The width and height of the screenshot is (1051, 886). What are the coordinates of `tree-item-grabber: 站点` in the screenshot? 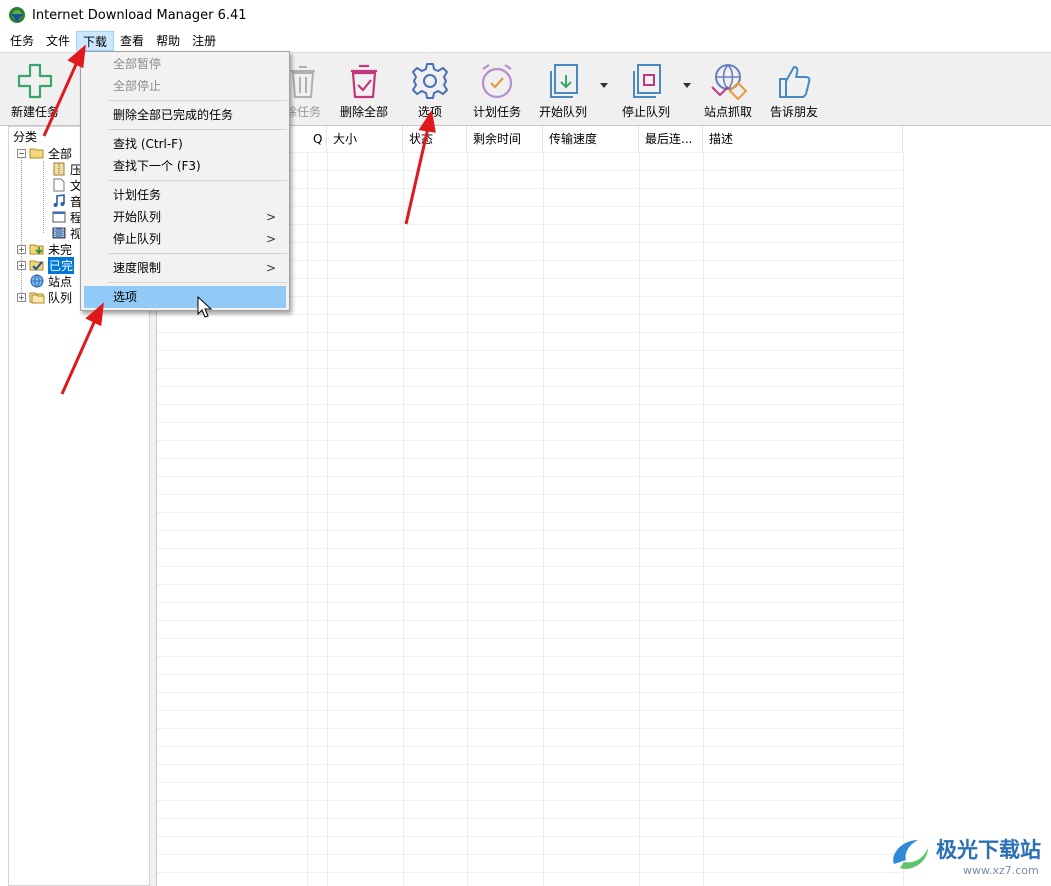 It's located at (50, 281).